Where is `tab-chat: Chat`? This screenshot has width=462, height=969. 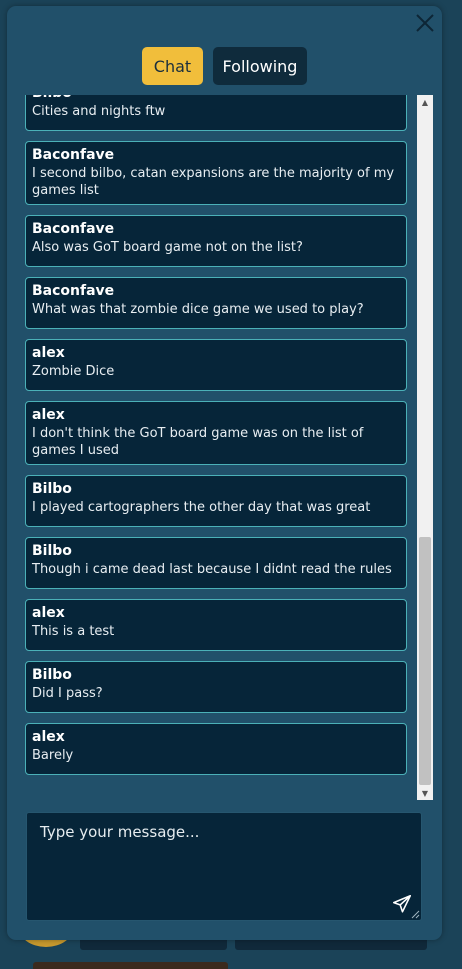 tab-chat: Chat is located at coordinates (172, 66).